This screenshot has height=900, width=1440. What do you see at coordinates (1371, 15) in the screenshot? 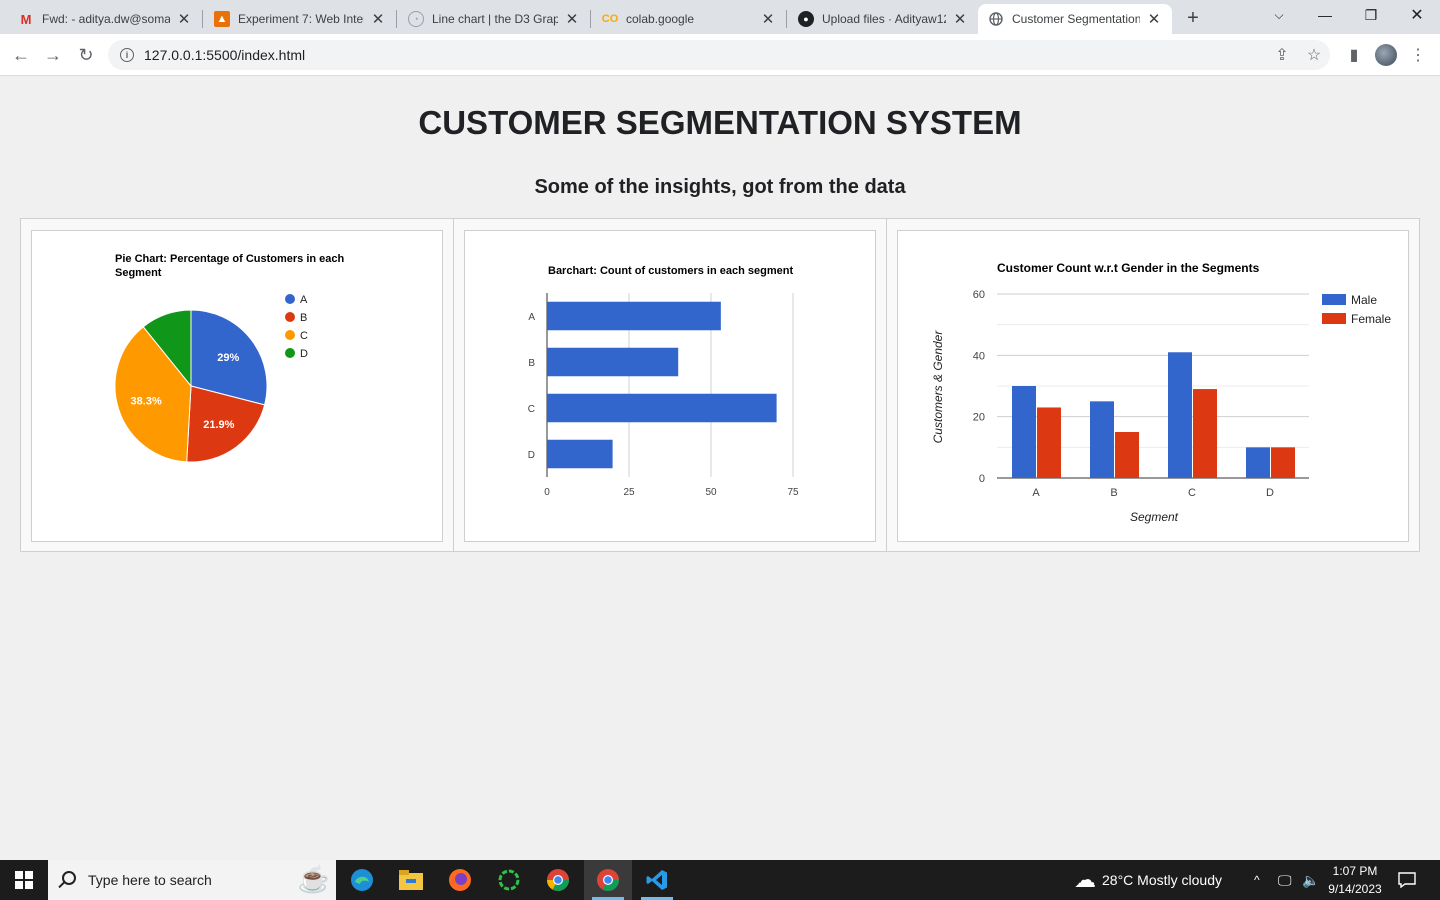
I see `restore-icon: ❐` at bounding box center [1371, 15].